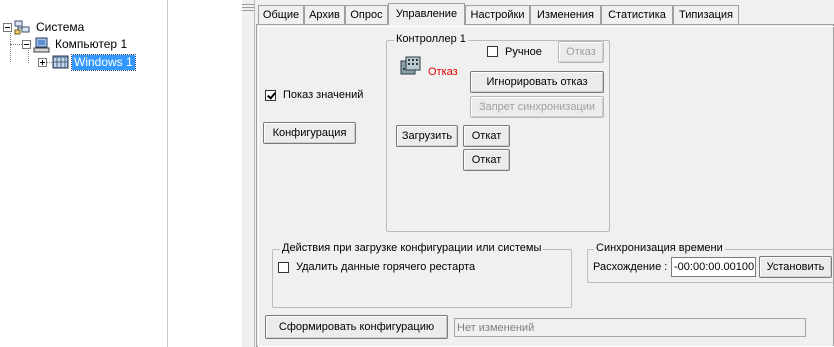 The height and width of the screenshot is (347, 834). What do you see at coordinates (42, 62) in the screenshot?
I see `tree-expand-toggle-windows` at bounding box center [42, 62].